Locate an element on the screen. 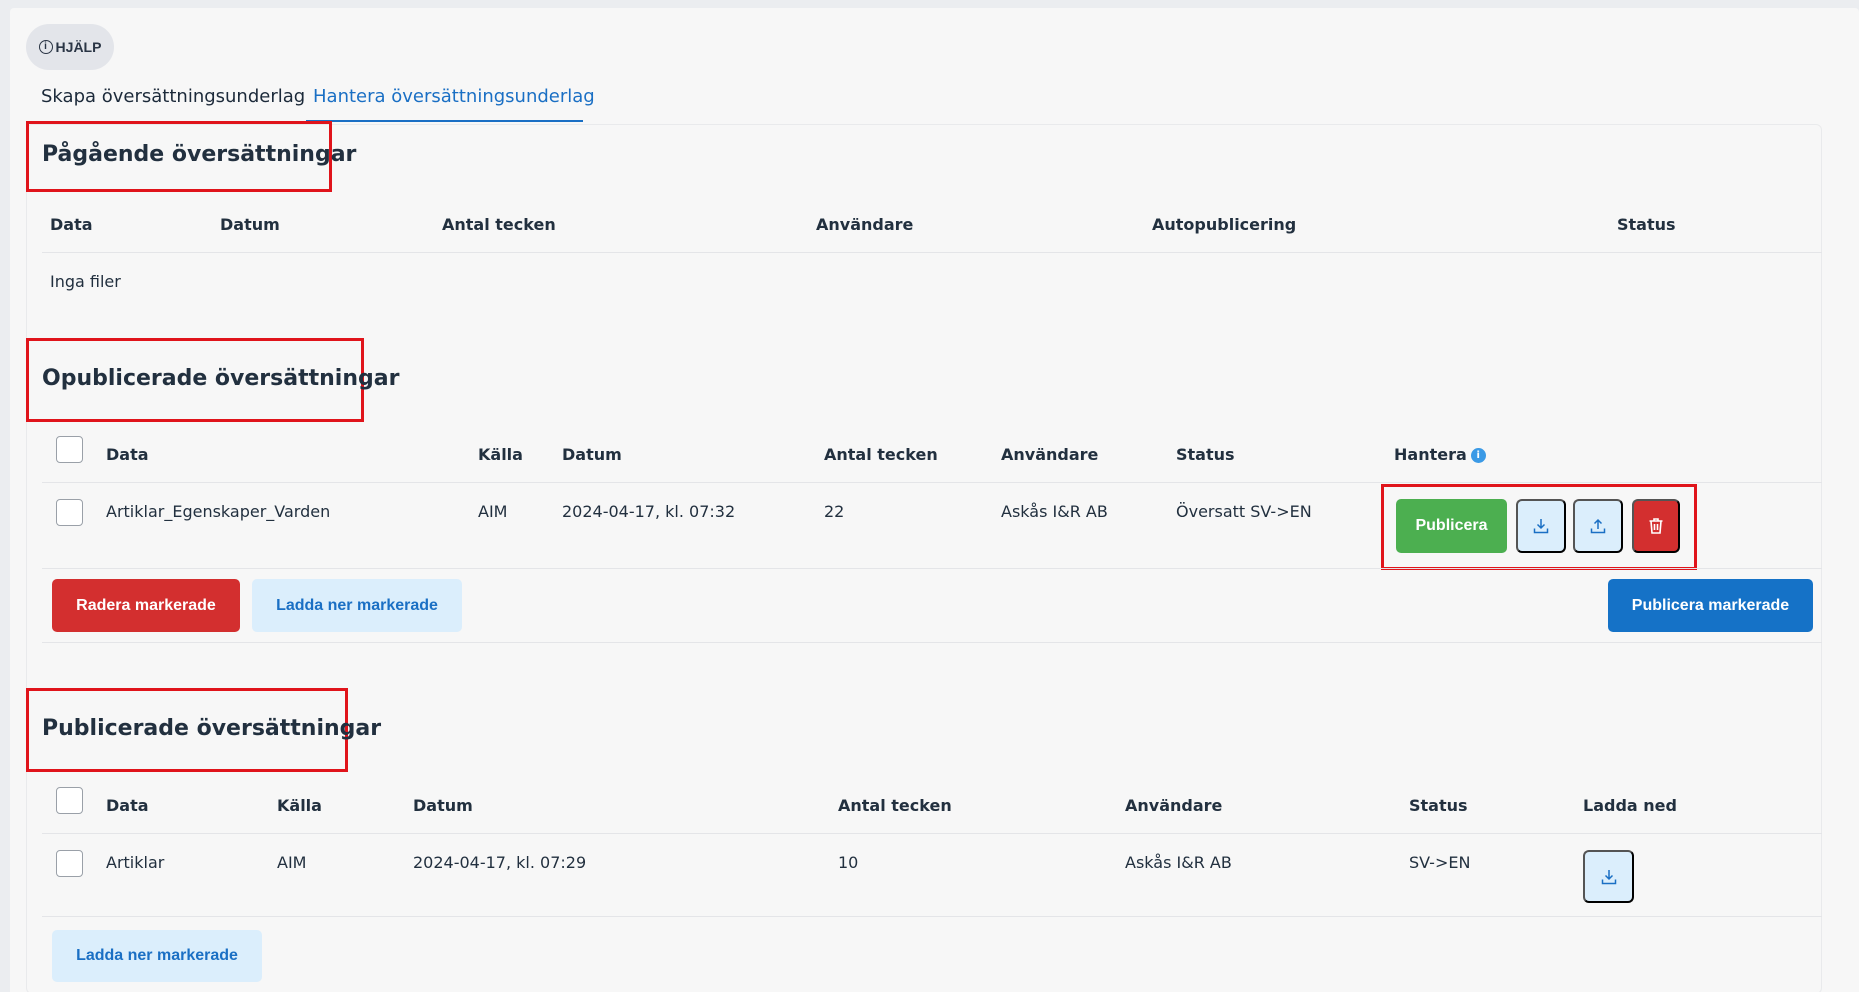 This screenshot has height=992, width=1859. row-data: Artiklar is located at coordinates (135, 862).